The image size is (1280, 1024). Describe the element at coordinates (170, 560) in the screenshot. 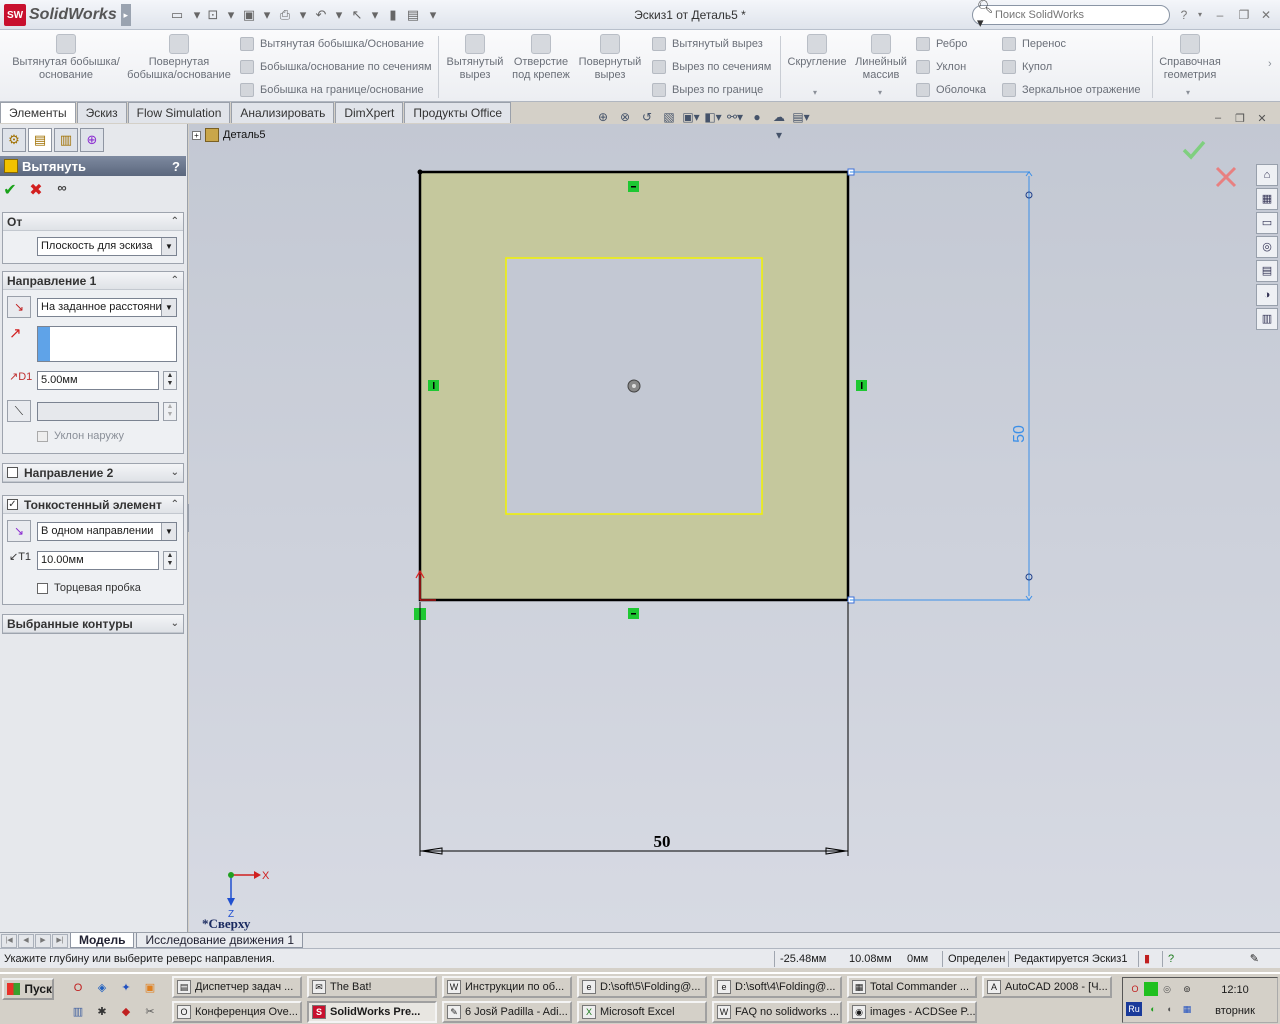

I see `thickness-spinner-icon: ▲ ▼` at that location.